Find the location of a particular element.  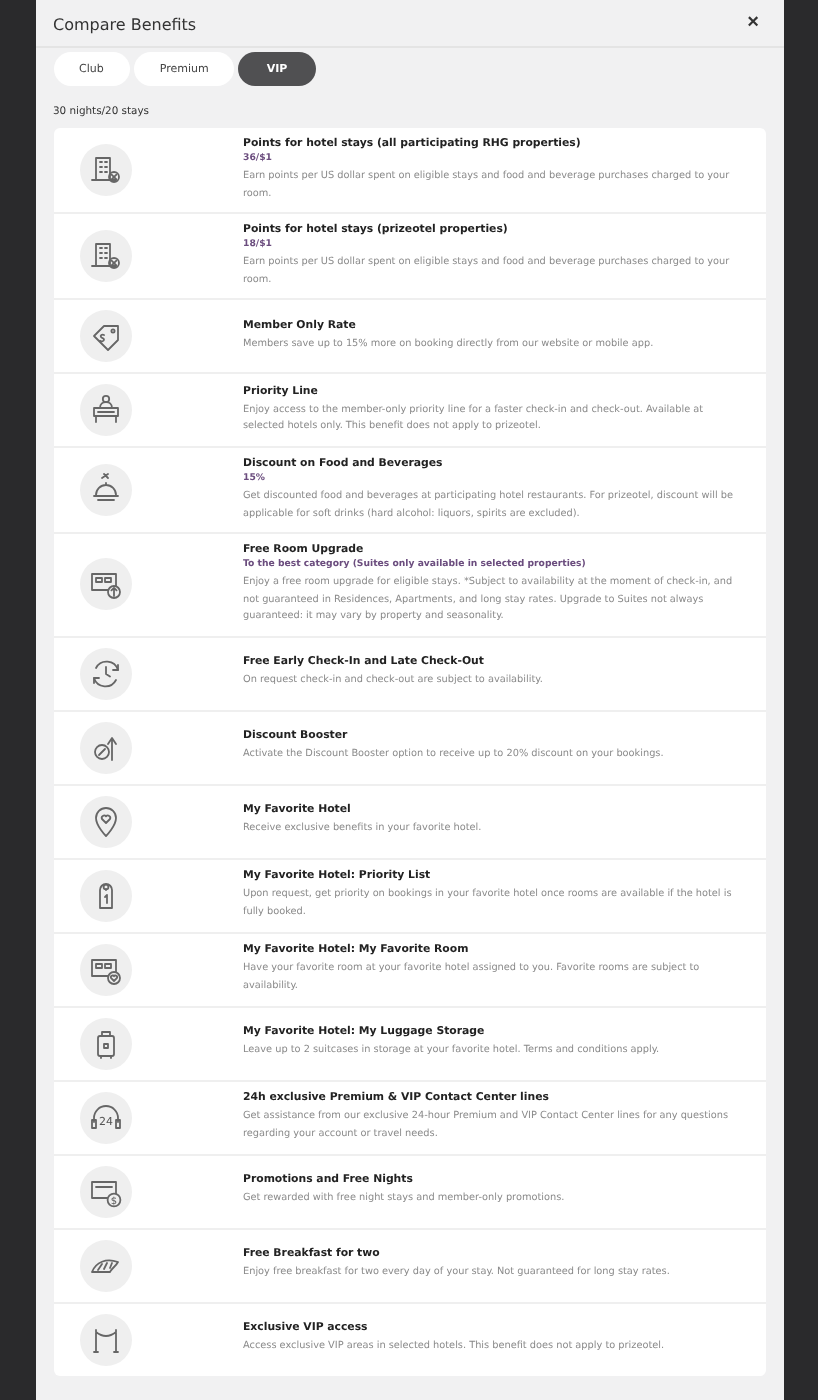

croissant-icon is located at coordinates (105, 1265).